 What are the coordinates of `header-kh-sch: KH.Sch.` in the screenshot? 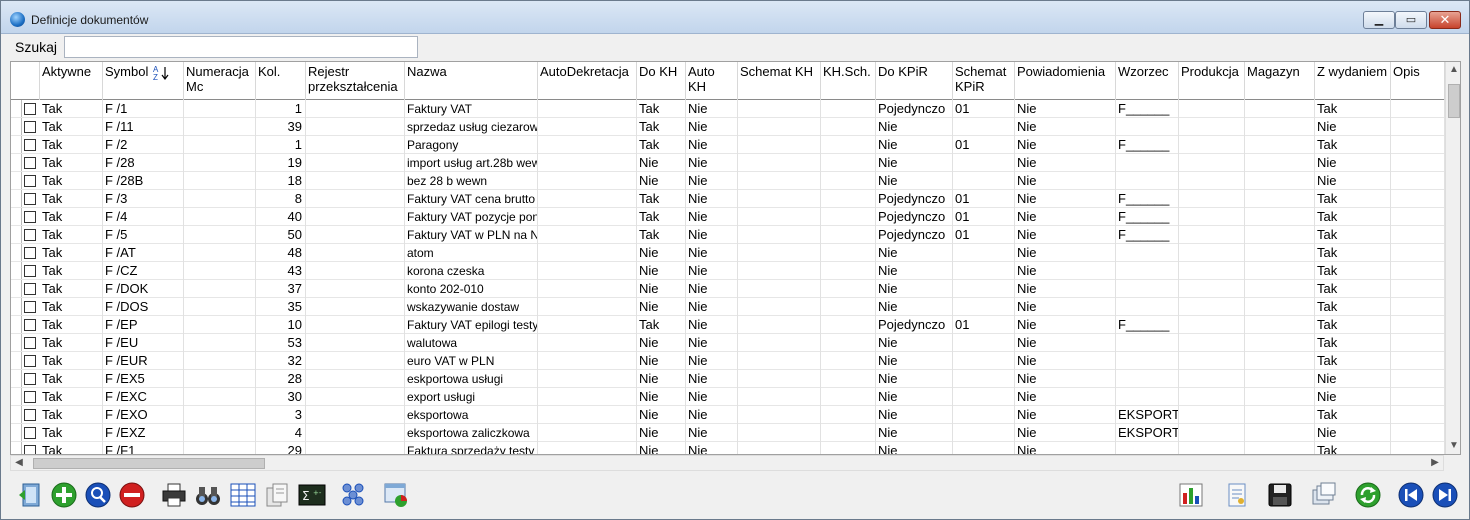 It's located at (848, 81).